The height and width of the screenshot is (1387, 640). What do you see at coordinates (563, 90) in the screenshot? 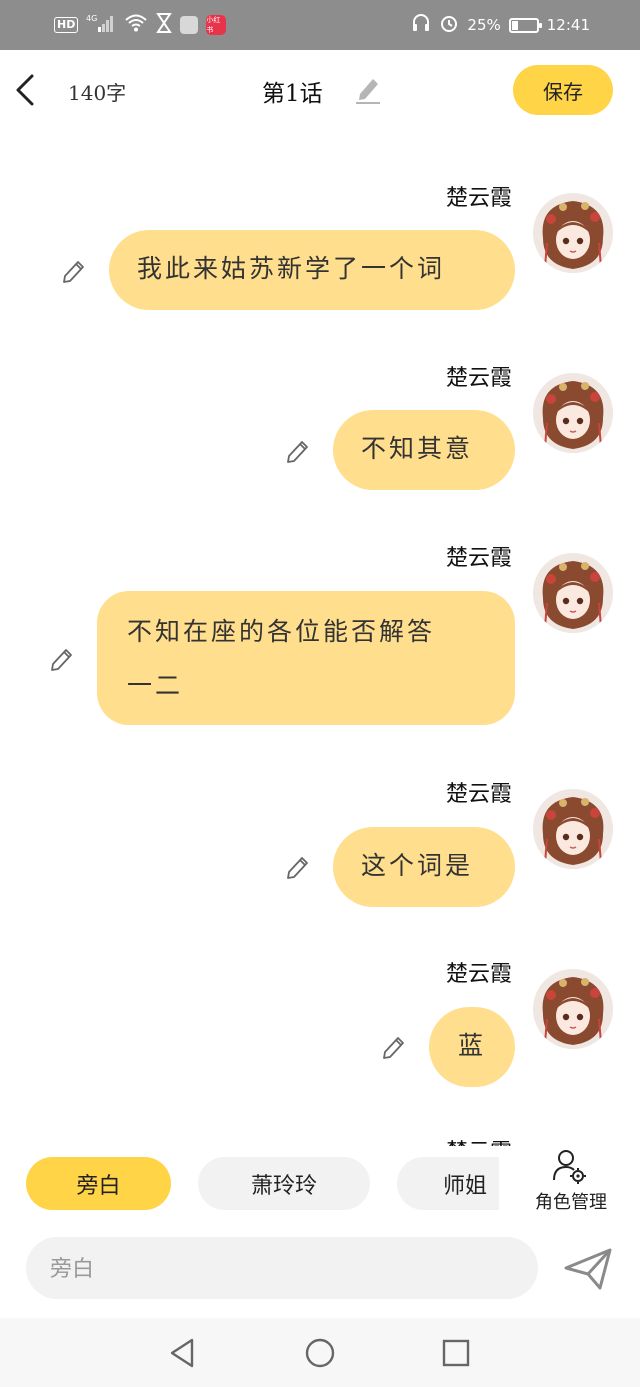
I see `save-button: 保存` at bounding box center [563, 90].